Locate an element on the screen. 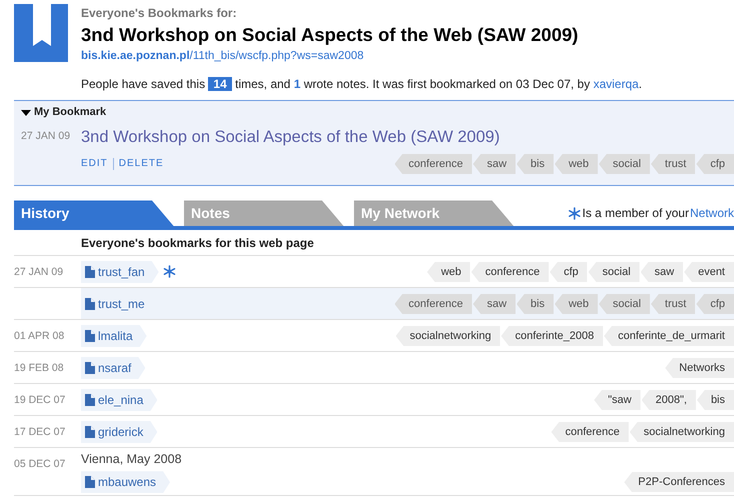  legend-text: Is a member of your is located at coordinates (635, 213).